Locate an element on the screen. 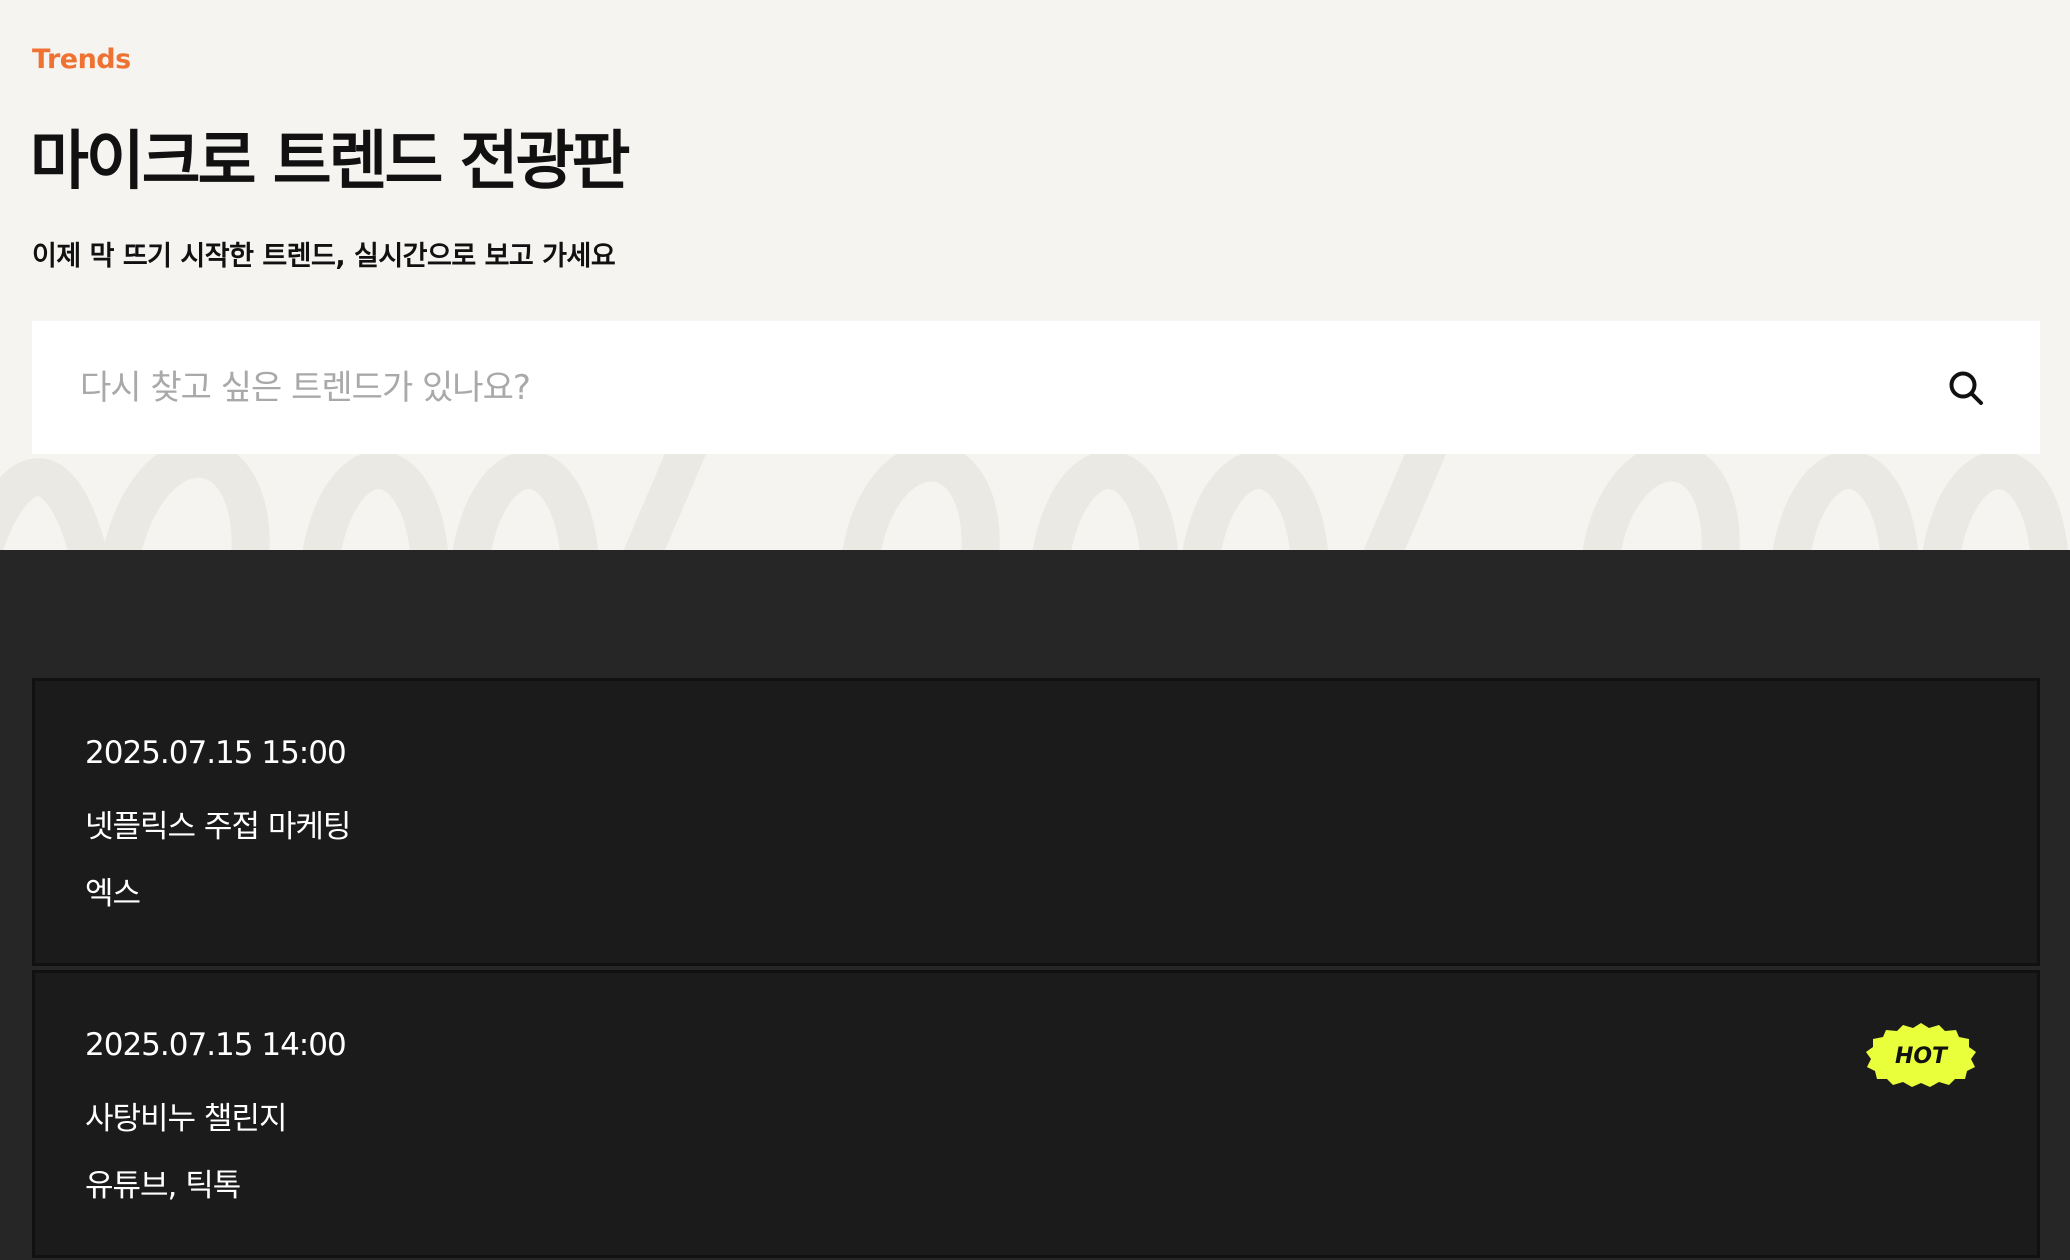 This screenshot has height=1260, width=2070. trend-platform: 엑스 is located at coordinates (113, 894).